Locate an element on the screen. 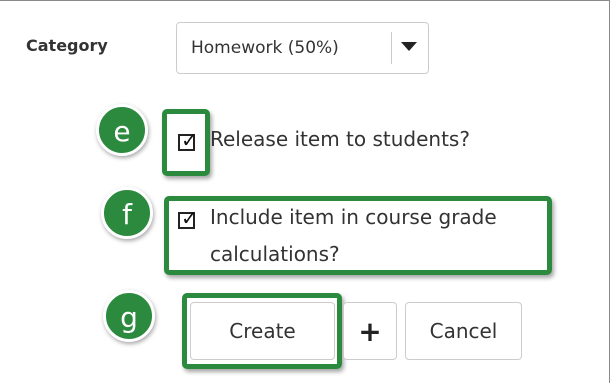  annotation-badge-f: f is located at coordinates (127, 213).